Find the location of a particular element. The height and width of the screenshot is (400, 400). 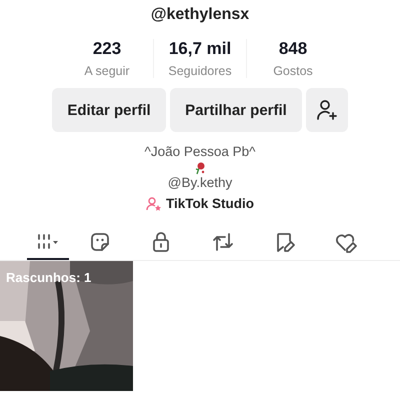

add-person-icon is located at coordinates (327, 110).